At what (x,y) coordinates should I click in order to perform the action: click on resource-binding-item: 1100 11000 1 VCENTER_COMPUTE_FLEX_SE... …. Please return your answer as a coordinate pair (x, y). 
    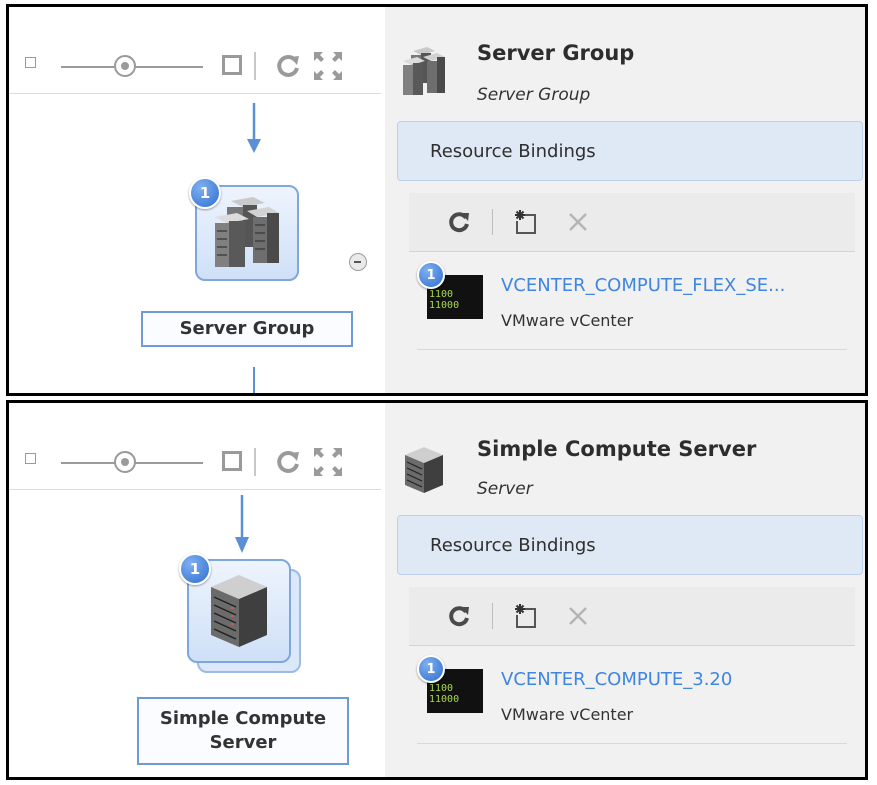
    Looking at the image, I should click on (632, 304).